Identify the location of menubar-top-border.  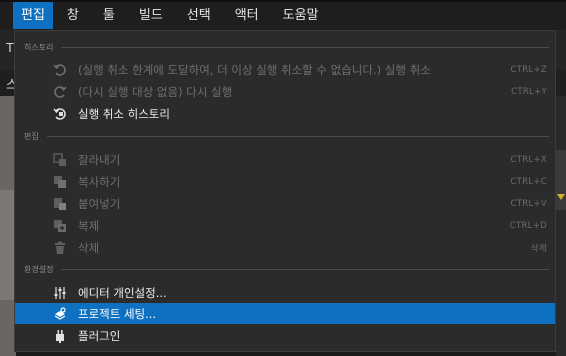
(283, 1).